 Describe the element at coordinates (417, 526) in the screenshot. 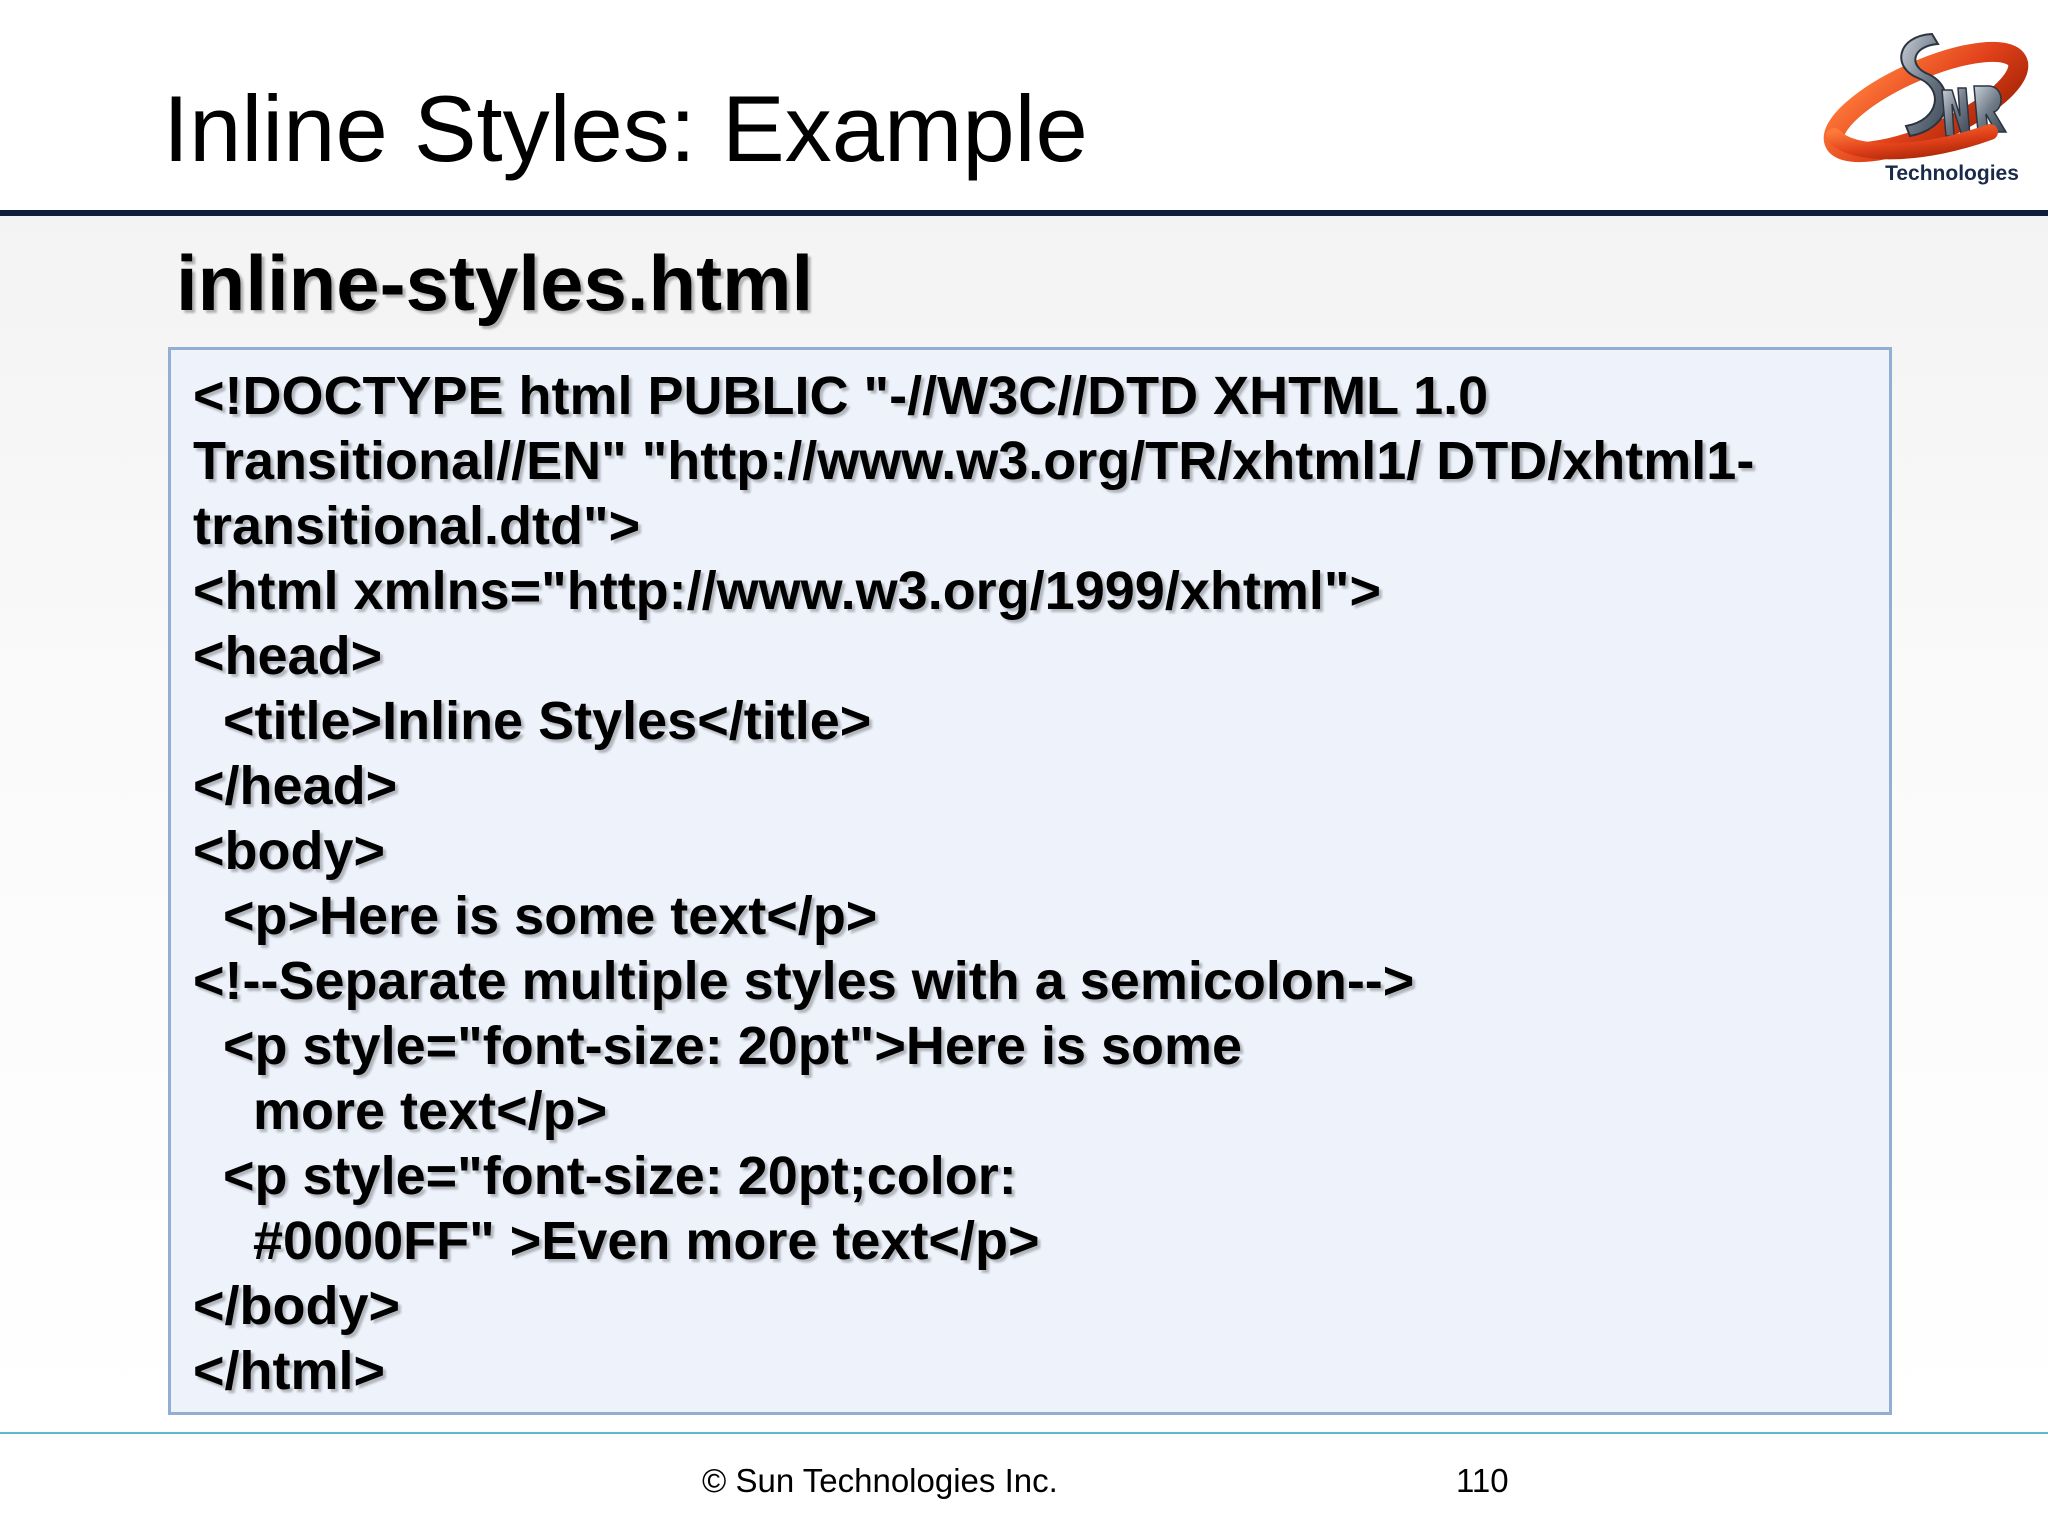

I see `code-line: transitional.dtd">` at that location.